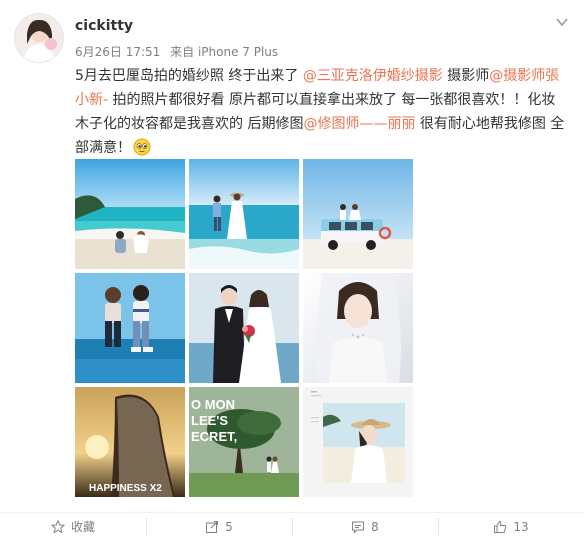  Describe the element at coordinates (521, 526) in the screenshot. I see `like-count: 13` at that location.